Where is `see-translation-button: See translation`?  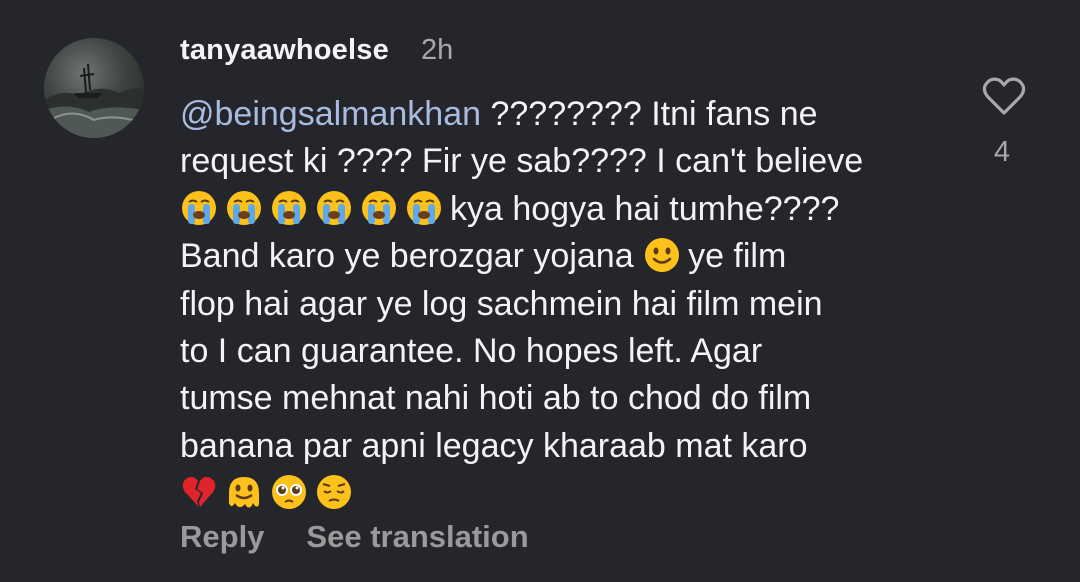 see-translation-button: See translation is located at coordinates (417, 536).